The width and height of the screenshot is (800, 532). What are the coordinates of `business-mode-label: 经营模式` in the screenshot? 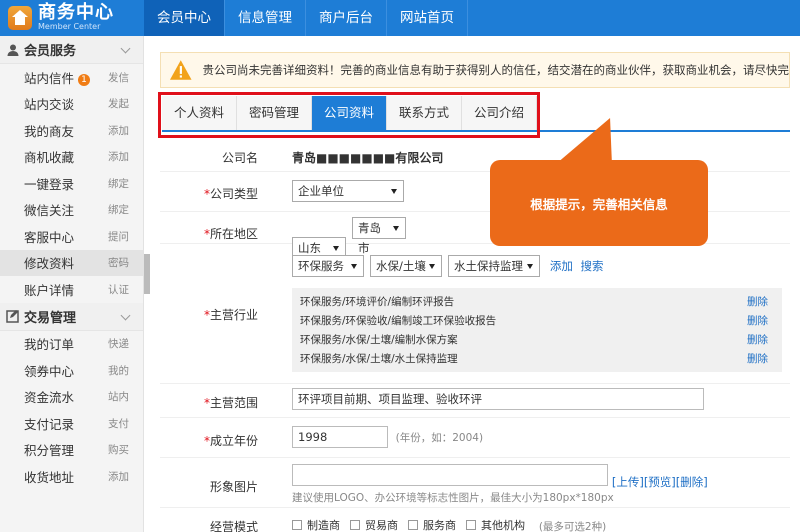 It's located at (233, 526).